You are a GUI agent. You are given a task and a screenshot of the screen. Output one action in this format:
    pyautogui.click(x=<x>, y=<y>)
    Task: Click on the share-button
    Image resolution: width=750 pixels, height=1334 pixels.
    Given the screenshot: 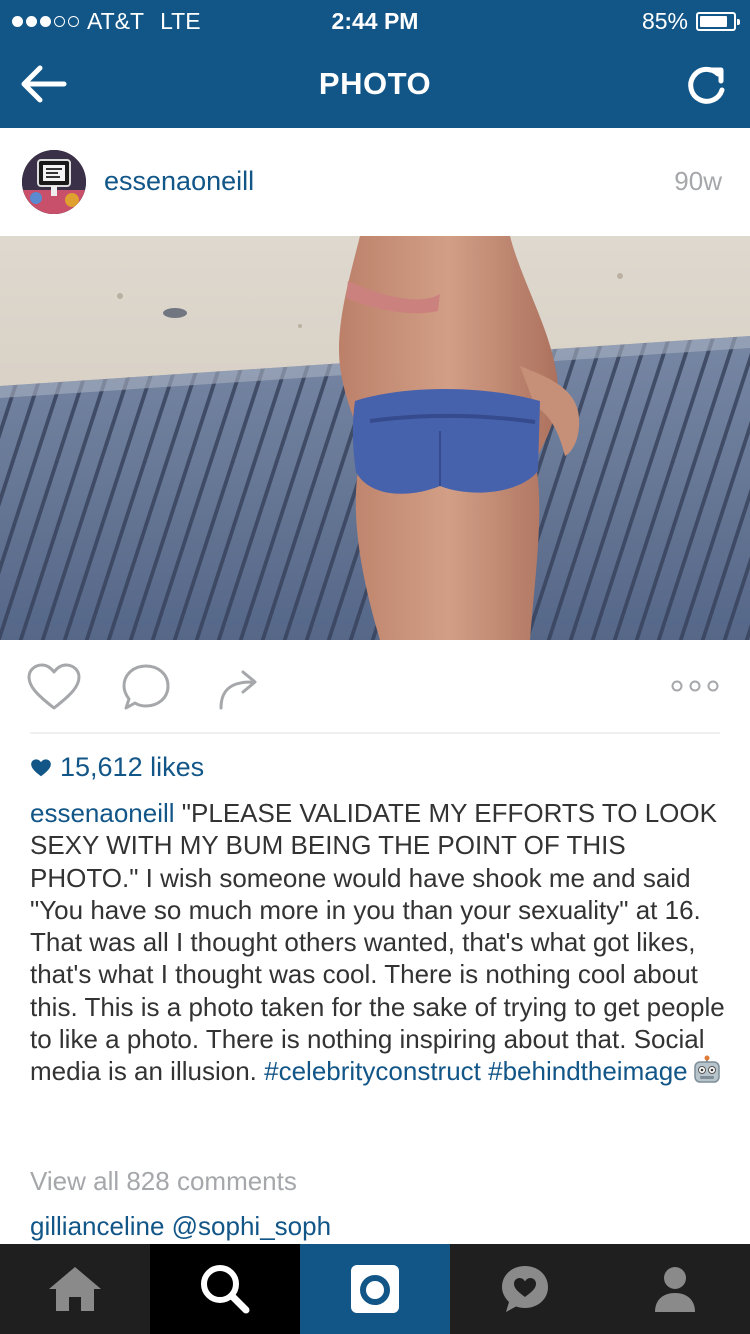 What is the action you would take?
    pyautogui.click(x=240, y=689)
    